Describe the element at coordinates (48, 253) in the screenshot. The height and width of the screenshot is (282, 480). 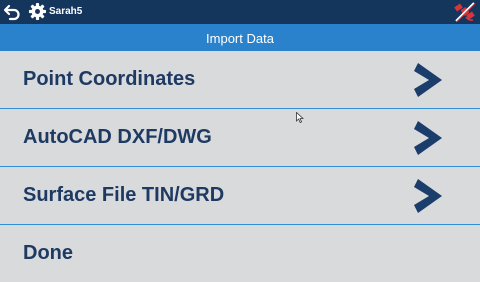
I see `menu-item-label: Done` at that location.